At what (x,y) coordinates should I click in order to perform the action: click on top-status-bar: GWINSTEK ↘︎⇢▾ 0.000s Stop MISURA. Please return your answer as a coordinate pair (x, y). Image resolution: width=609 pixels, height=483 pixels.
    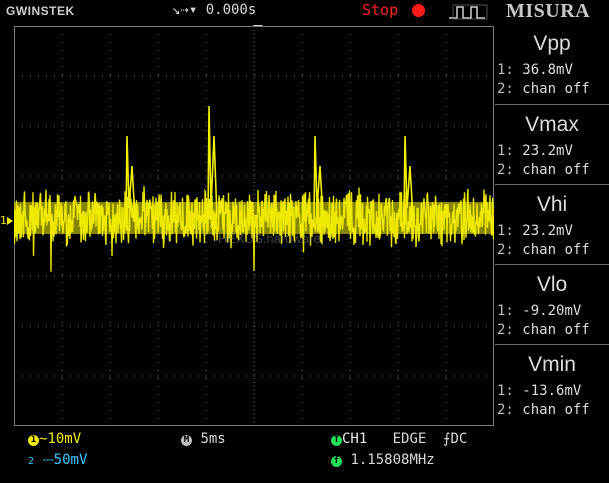
    Looking at the image, I should click on (304, 11).